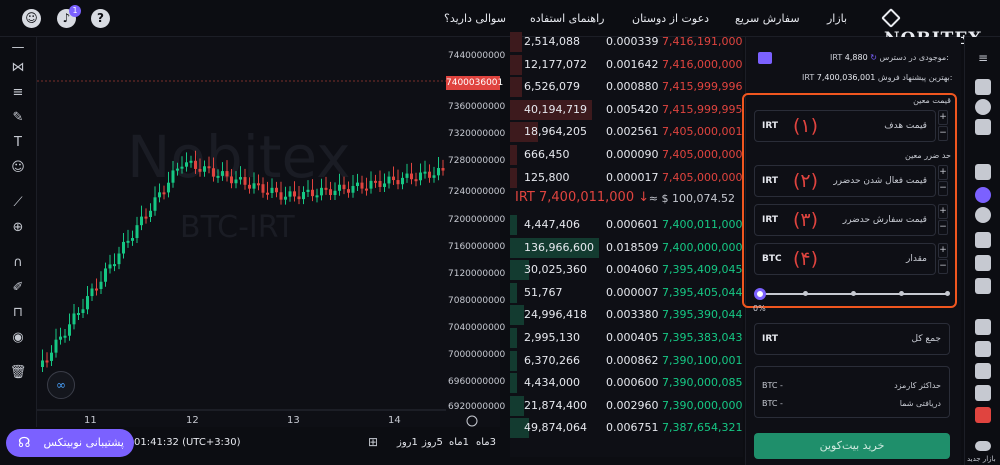 This screenshot has width=1000, height=465. I want to click on stop-order-field: IRT (۳) قیمت سفارش حدضرر, so click(845, 220).